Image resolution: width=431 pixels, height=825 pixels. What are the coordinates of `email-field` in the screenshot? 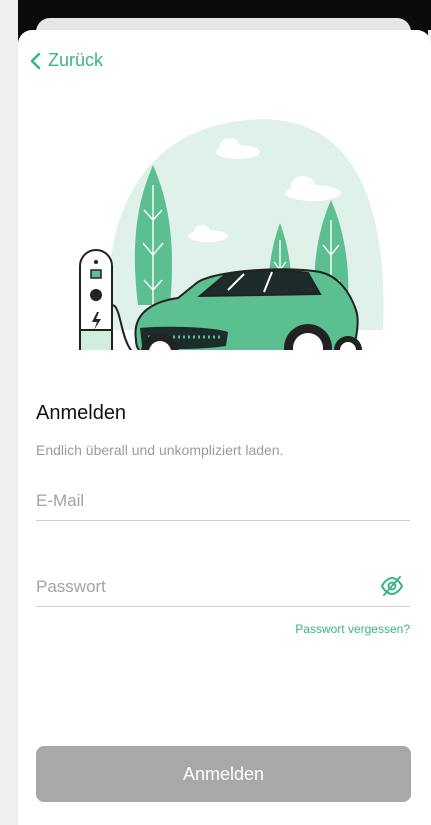 It's located at (196, 501).